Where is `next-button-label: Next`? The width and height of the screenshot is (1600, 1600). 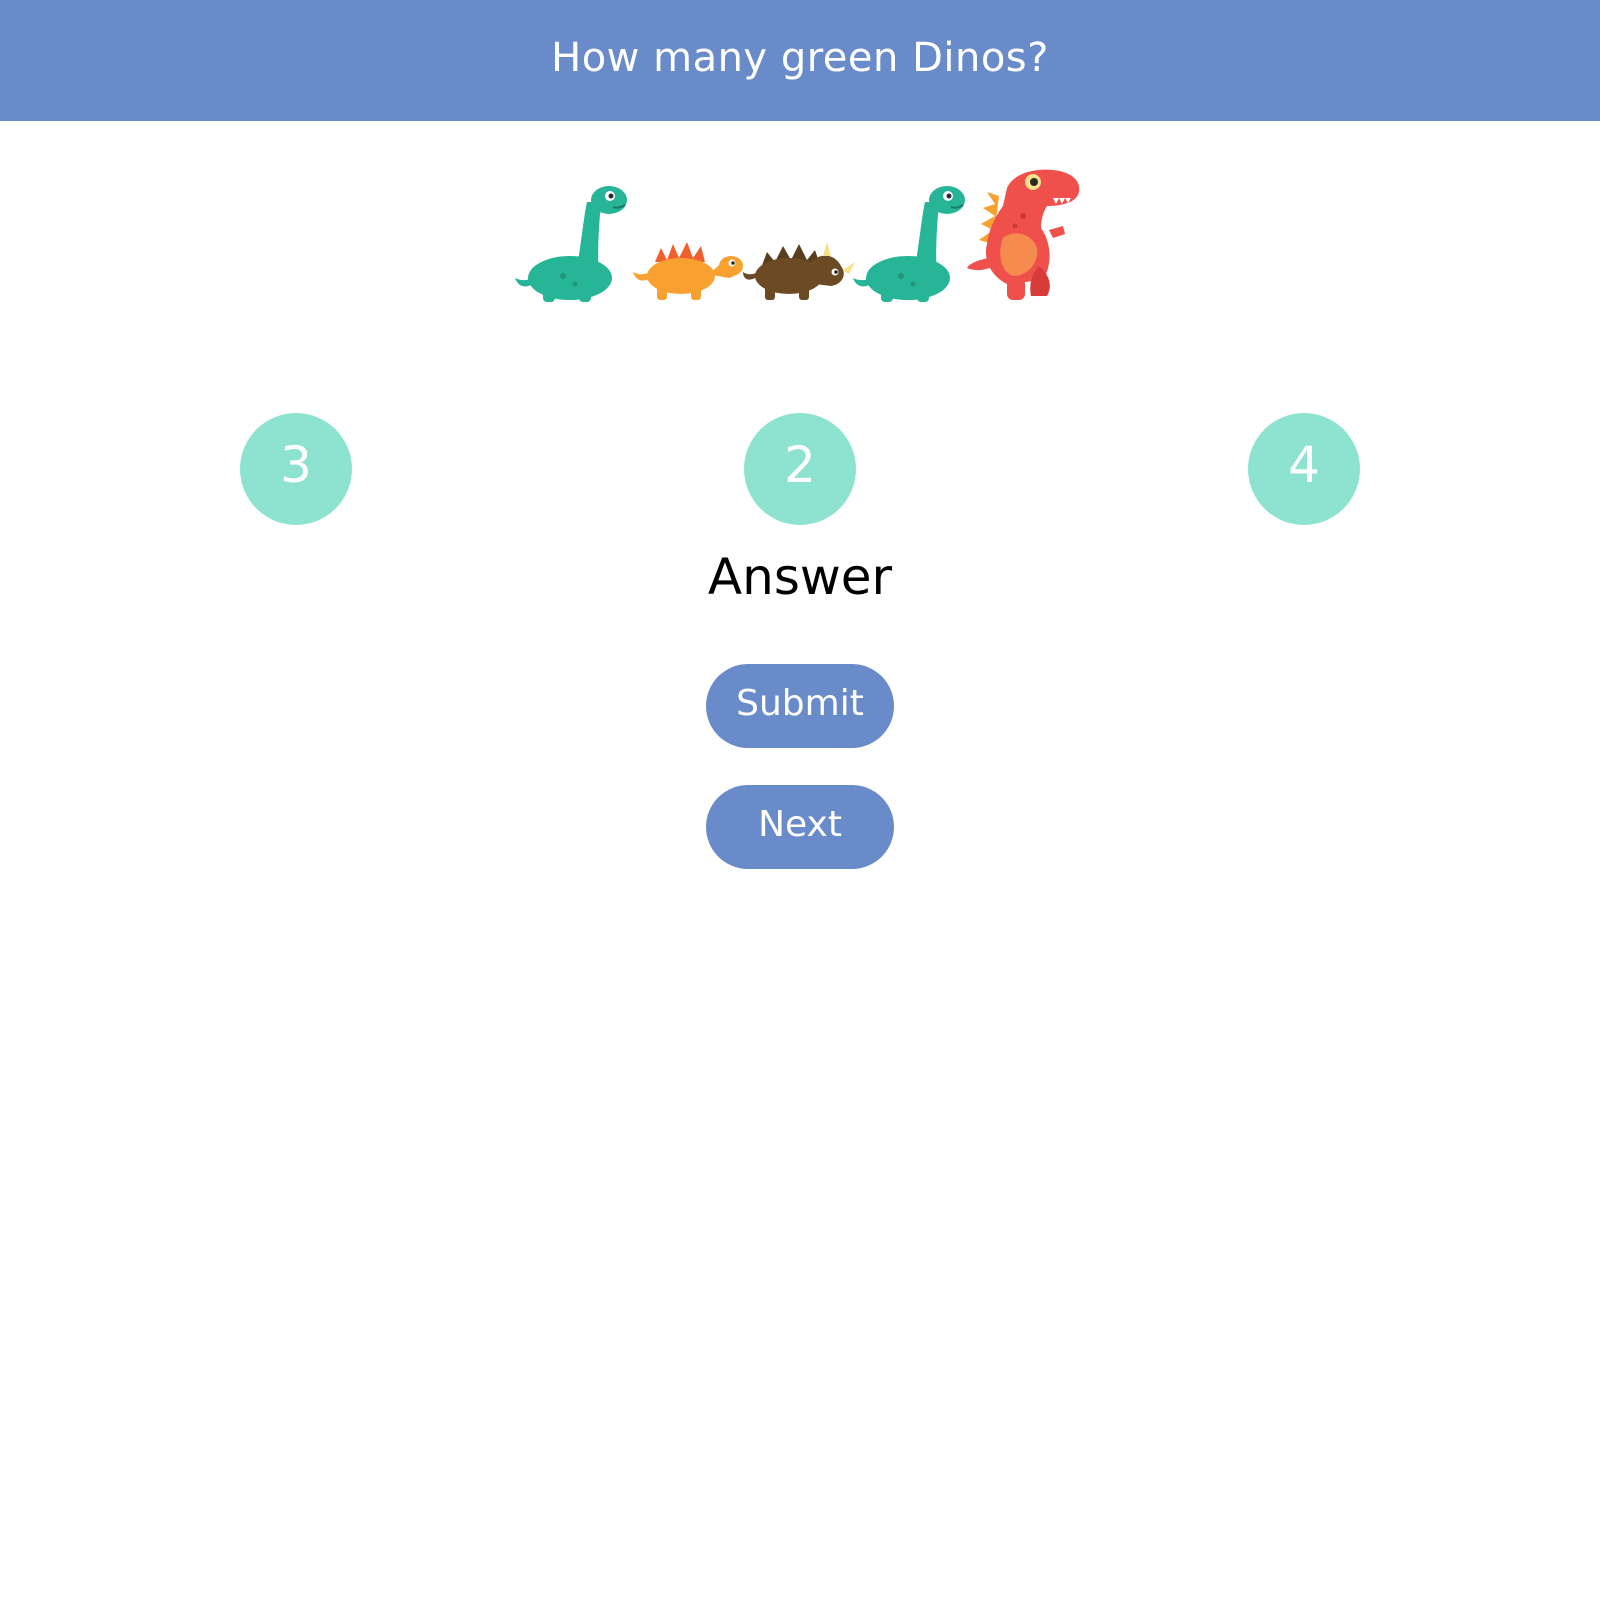
next-button-label: Next is located at coordinates (800, 824).